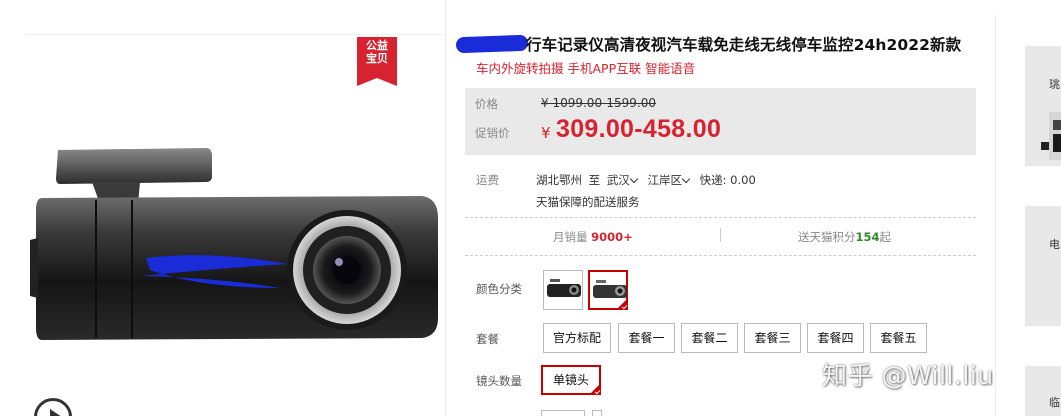 This screenshot has width=1061, height=416. I want to click on play-video-button, so click(53, 407).